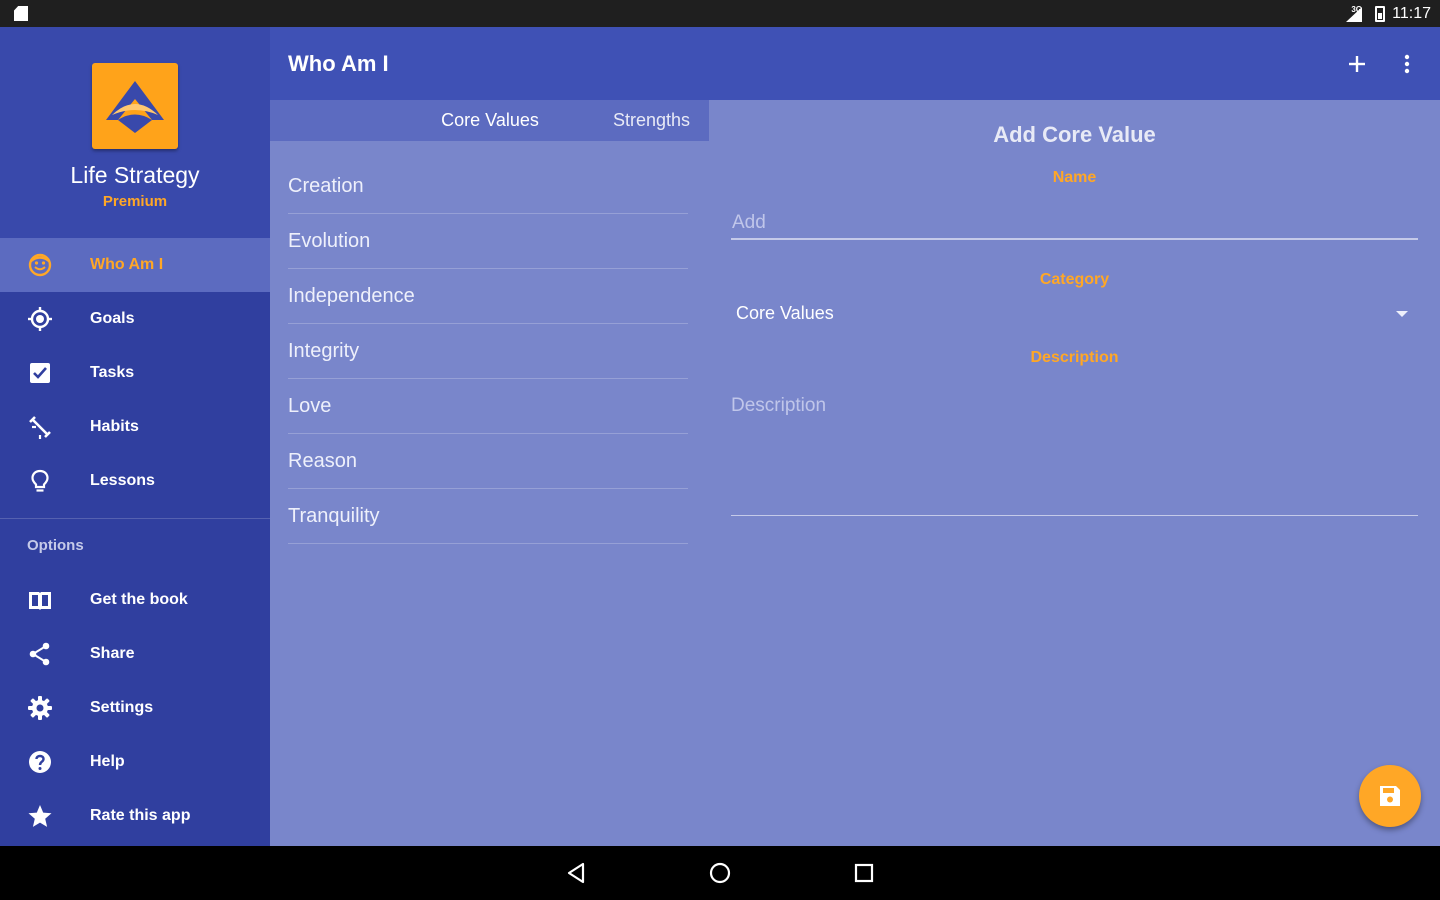  What do you see at coordinates (114, 426) in the screenshot?
I see `sidebar-item-label: Habits` at bounding box center [114, 426].